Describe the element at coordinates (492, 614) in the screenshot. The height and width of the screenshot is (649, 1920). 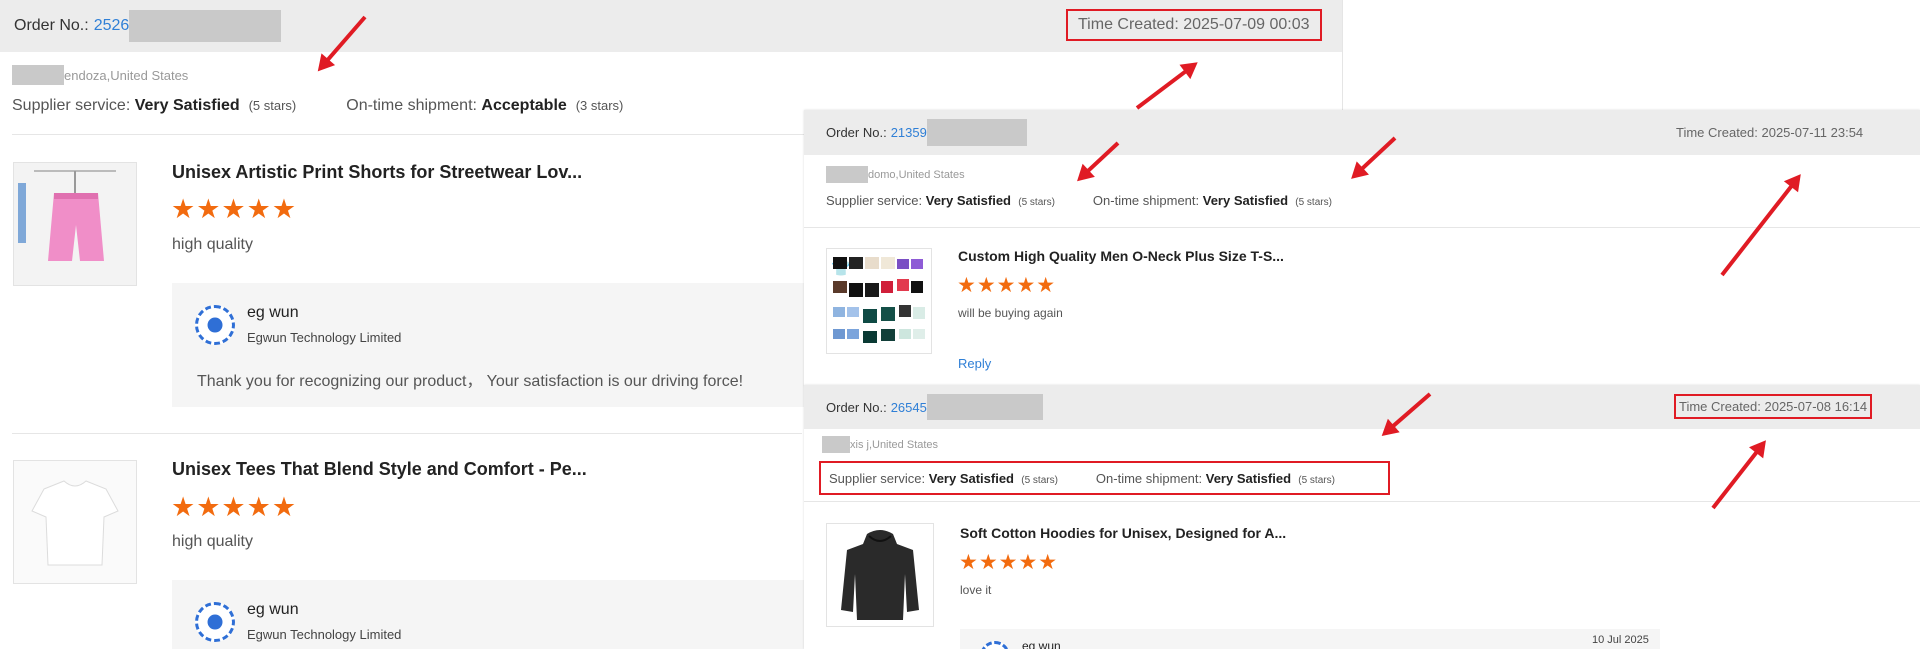
I see `supplier-reply-box: eg wun Egwun Technology Limited` at that location.